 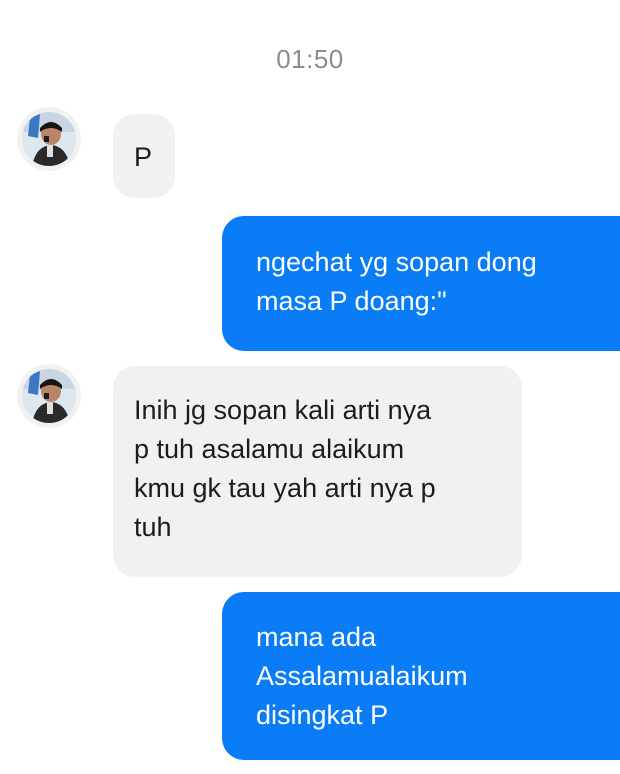 What do you see at coordinates (269, 449) in the screenshot?
I see `message-text-line: p tuh asalamu alaikum` at bounding box center [269, 449].